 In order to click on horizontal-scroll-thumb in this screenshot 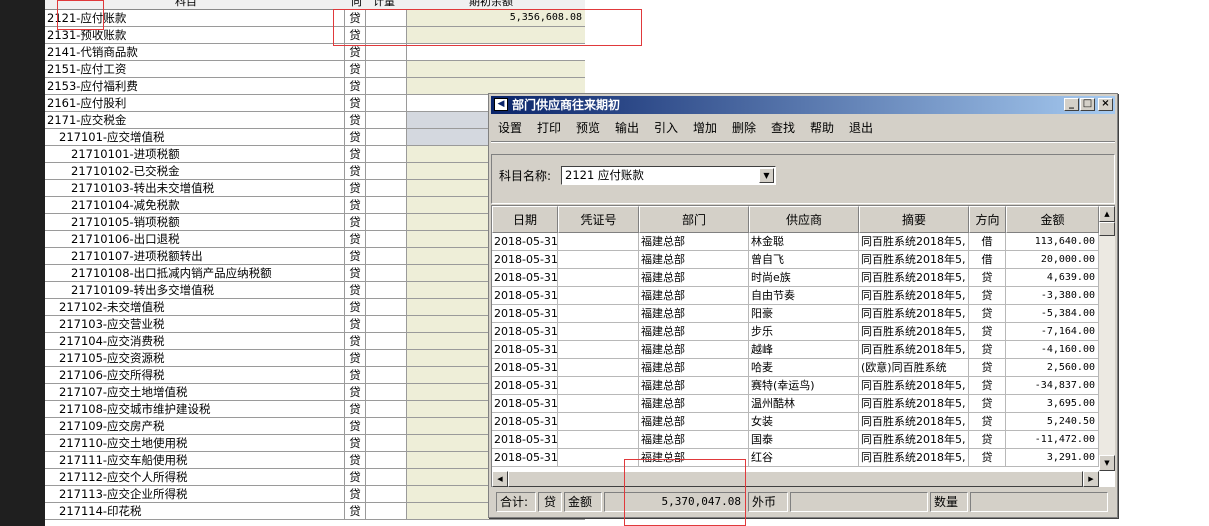, I will do `click(795, 479)`.